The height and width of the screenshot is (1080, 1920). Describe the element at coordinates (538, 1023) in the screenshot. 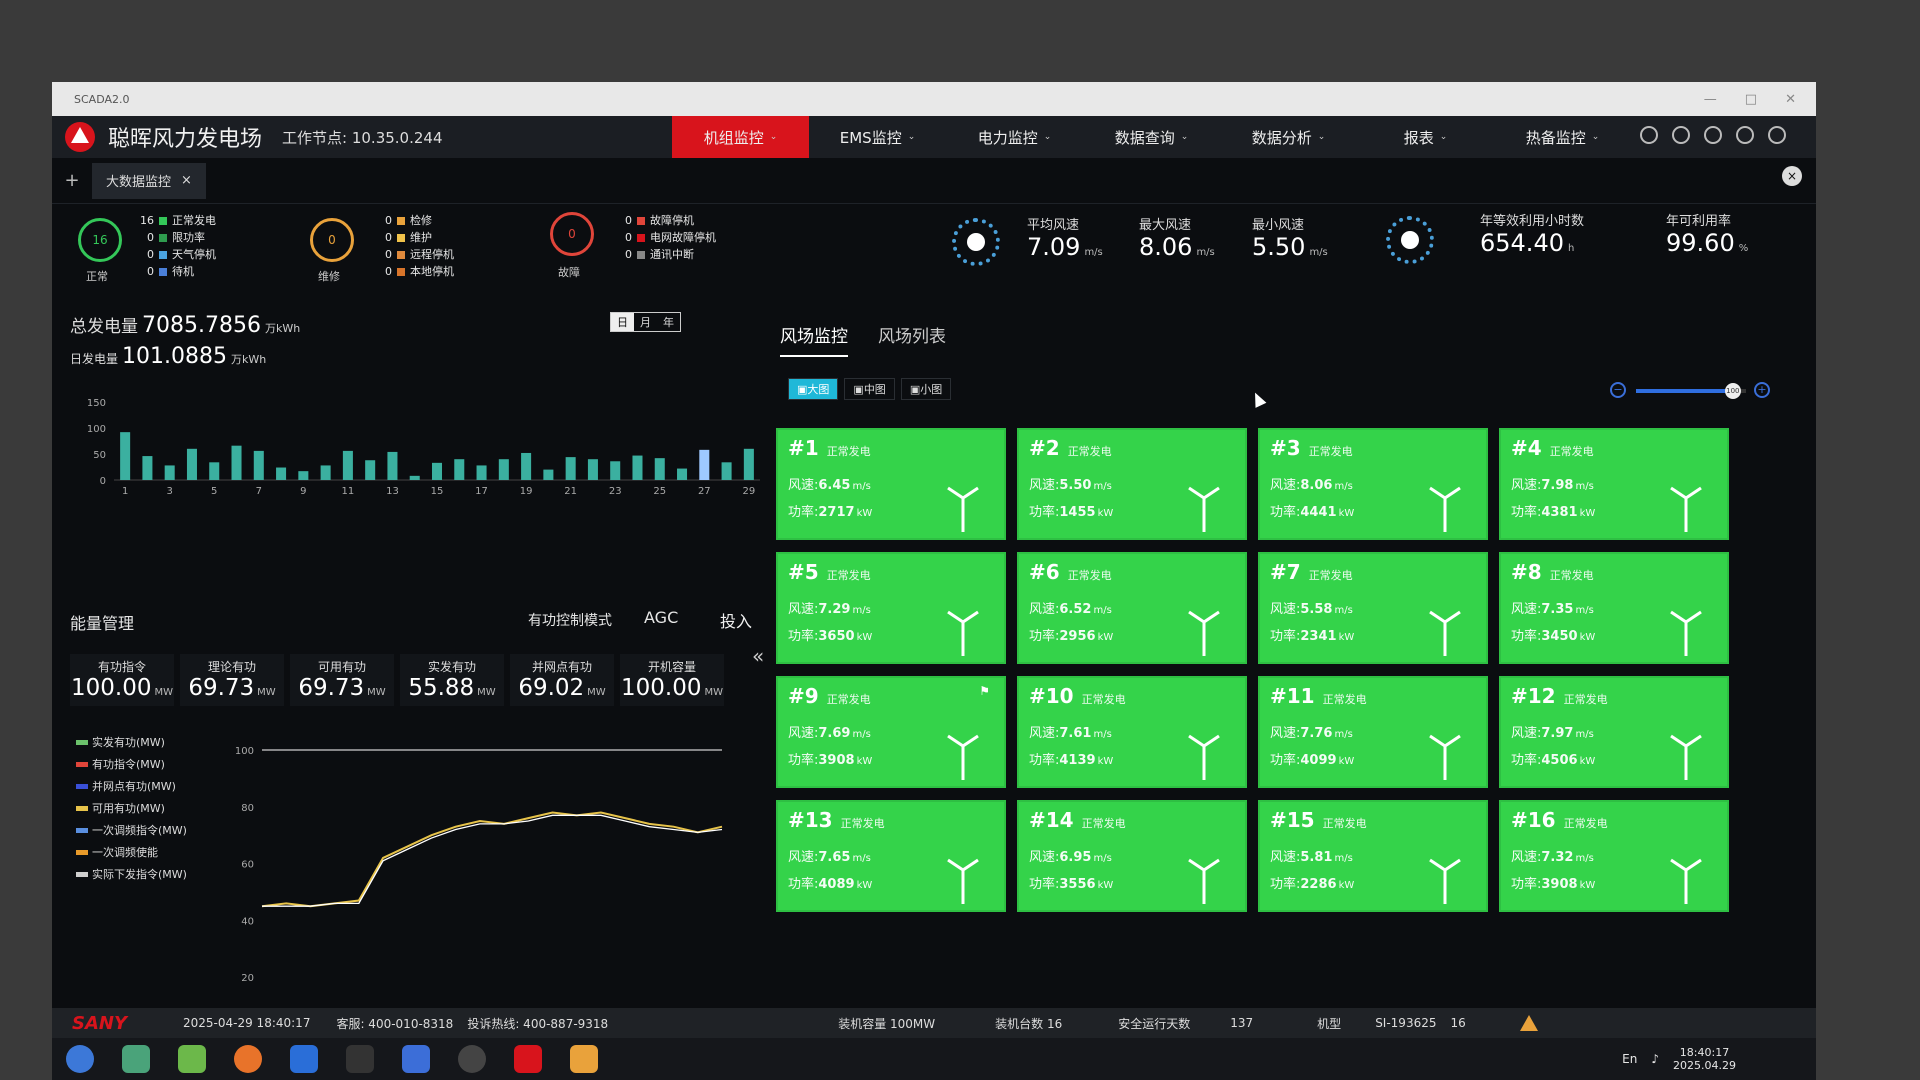

I see `footer-complaint: 投诉热线: 400-887-9318` at that location.